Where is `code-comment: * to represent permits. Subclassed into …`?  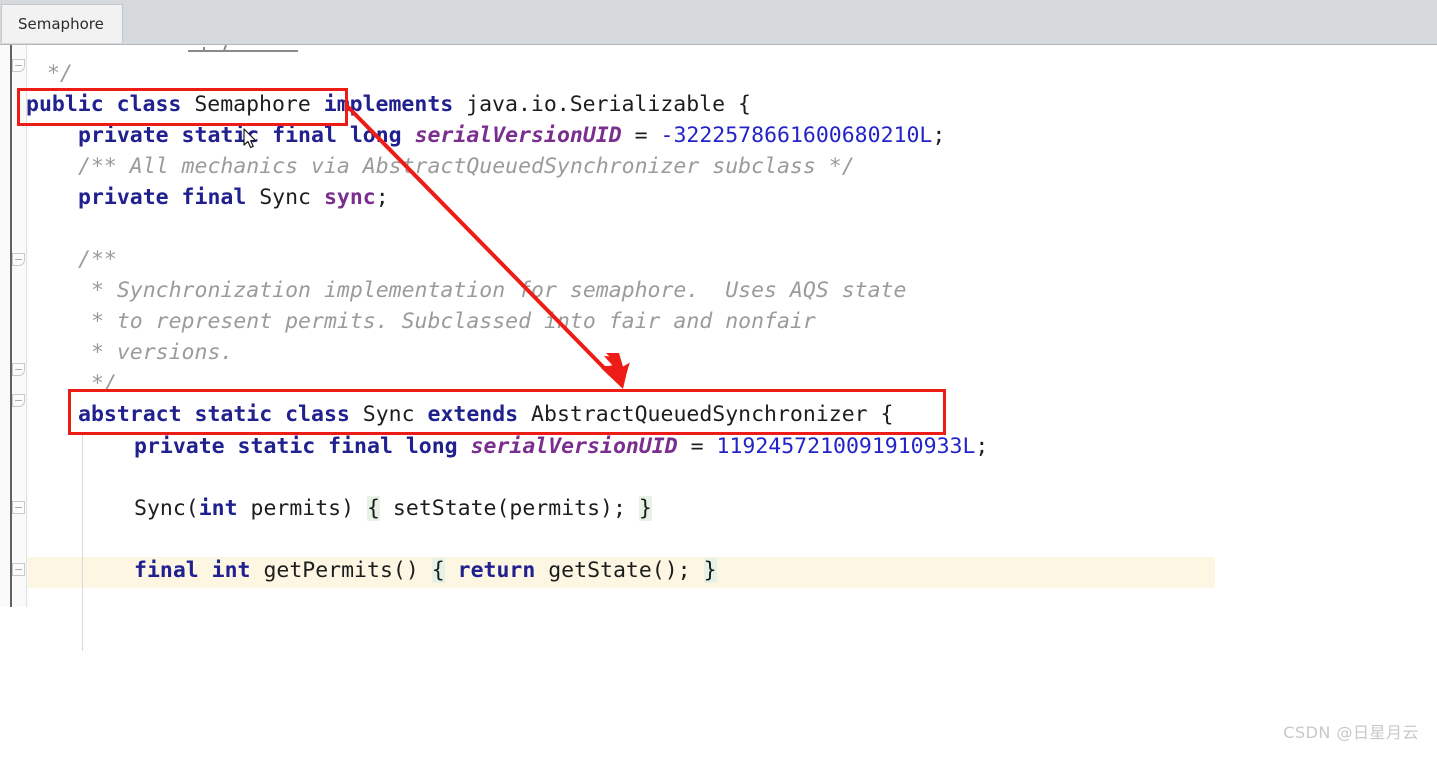 code-comment: * to represent permits. Subclassed into … is located at coordinates (447, 321).